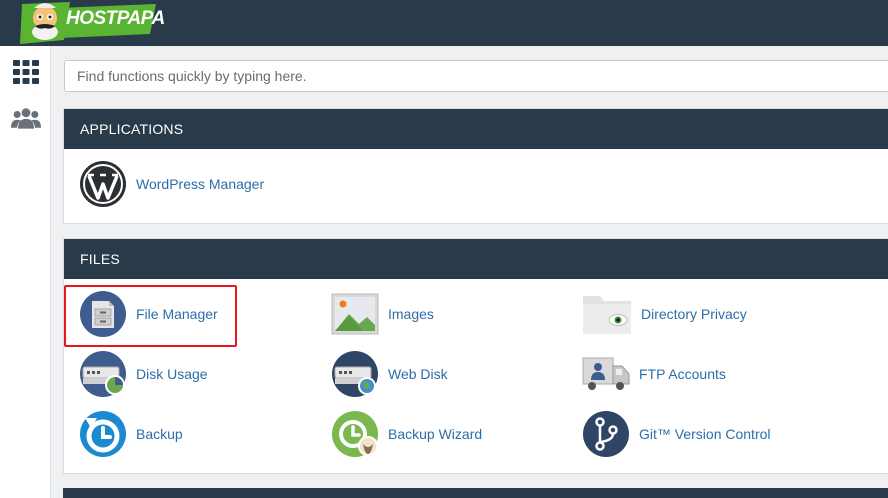 The width and height of the screenshot is (888, 498). What do you see at coordinates (355, 434) in the screenshot?
I see `backup-wizard-icon` at bounding box center [355, 434].